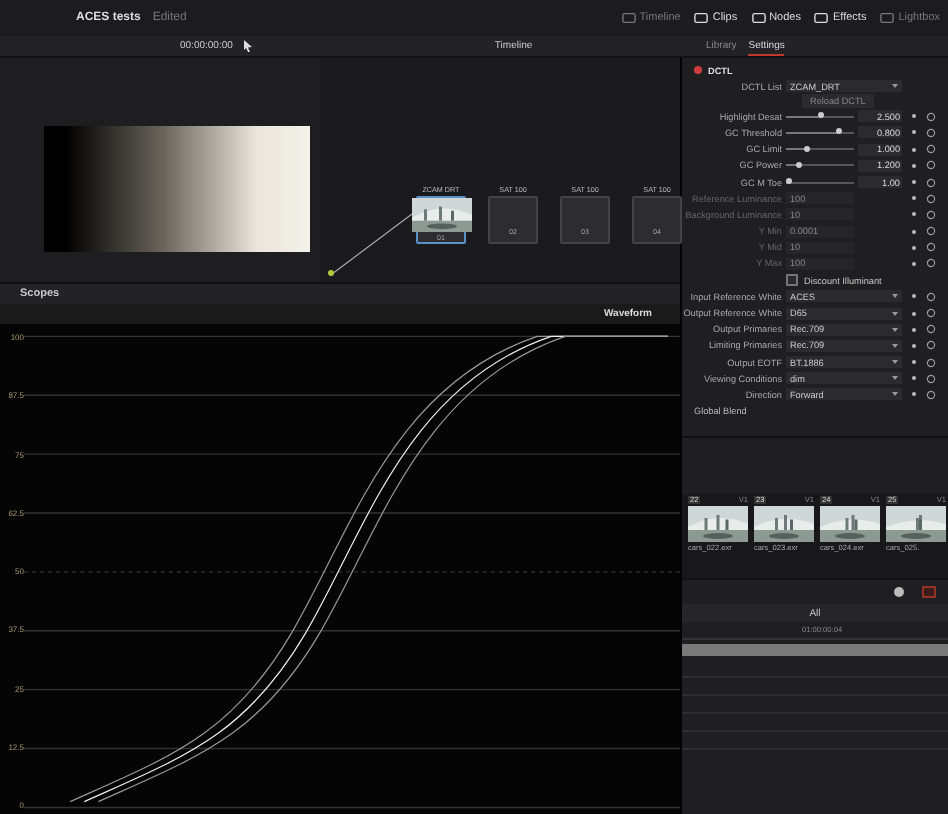  Describe the element at coordinates (248, 46) in the screenshot. I see `cursor-icon` at that location.